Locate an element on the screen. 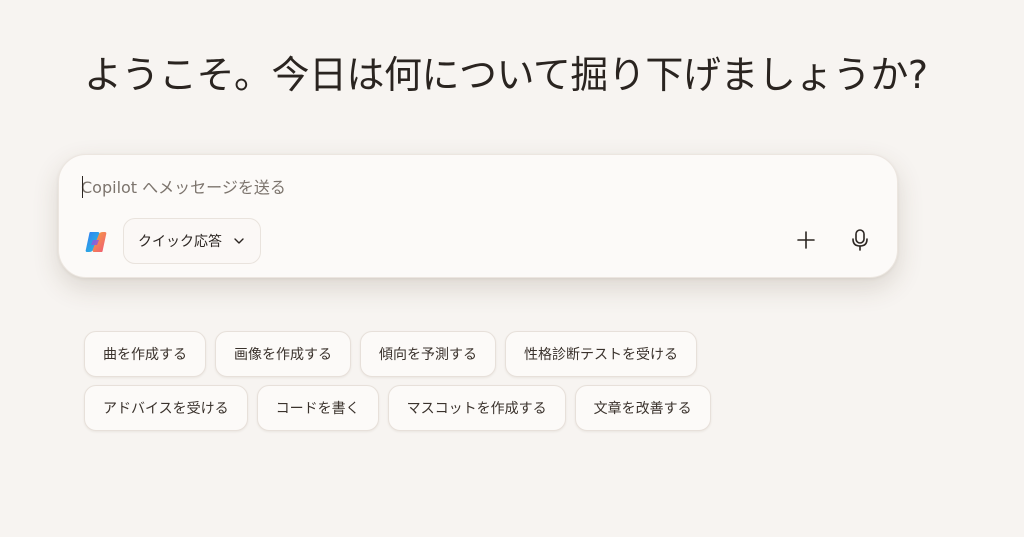 This screenshot has height=537, width=1024. microphone-icon is located at coordinates (860, 242).